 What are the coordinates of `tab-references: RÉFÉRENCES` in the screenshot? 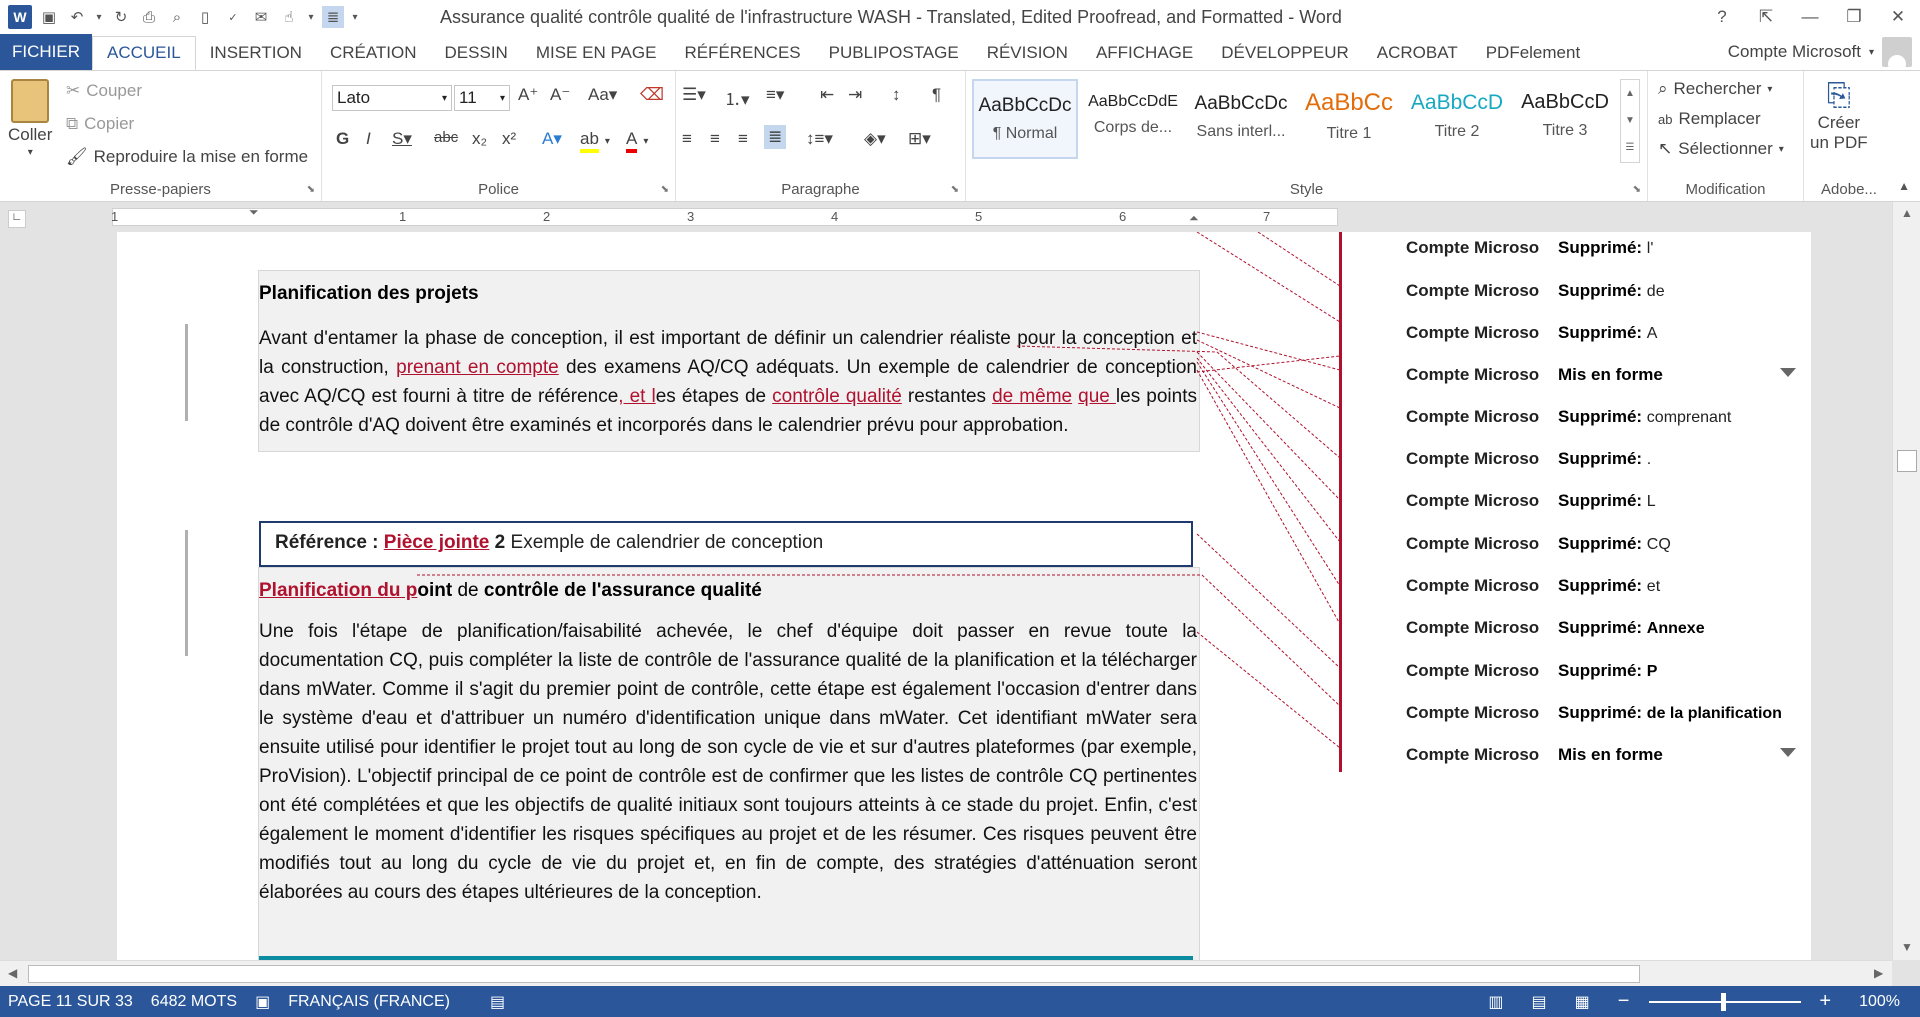 It's located at (742, 53).